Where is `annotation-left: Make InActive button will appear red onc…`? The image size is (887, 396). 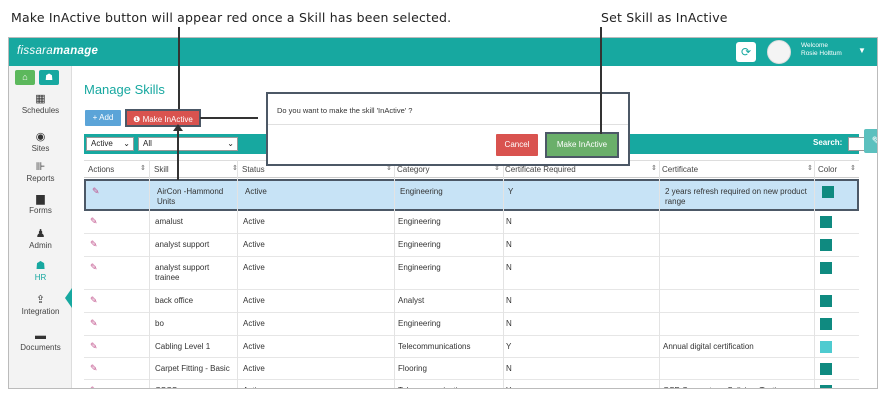
annotation-left: Make InActive button will appear red onc… is located at coordinates (231, 17).